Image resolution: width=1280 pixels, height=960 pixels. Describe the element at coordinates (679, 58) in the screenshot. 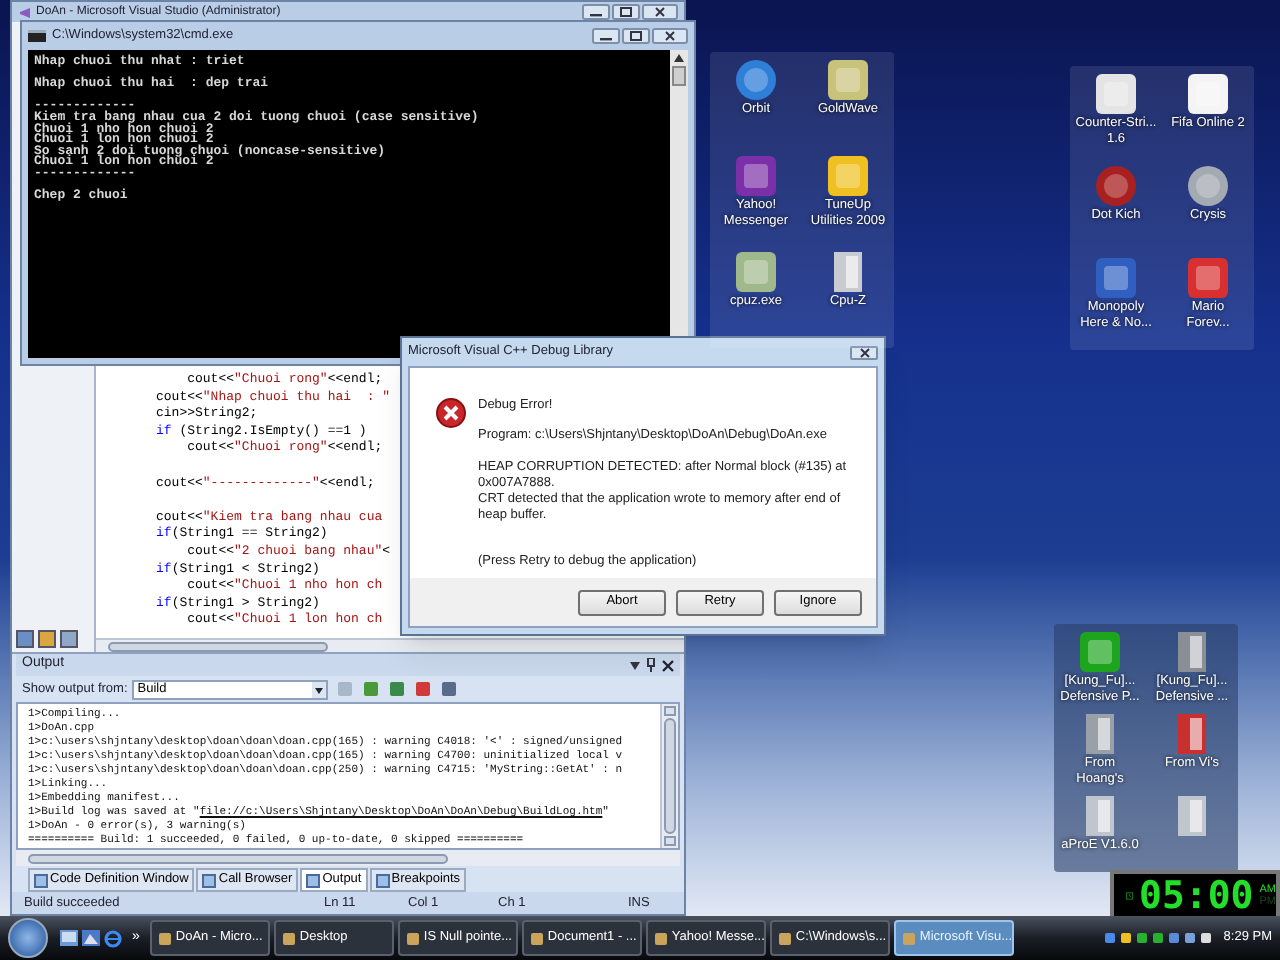

I see `scroll-up-icon` at that location.